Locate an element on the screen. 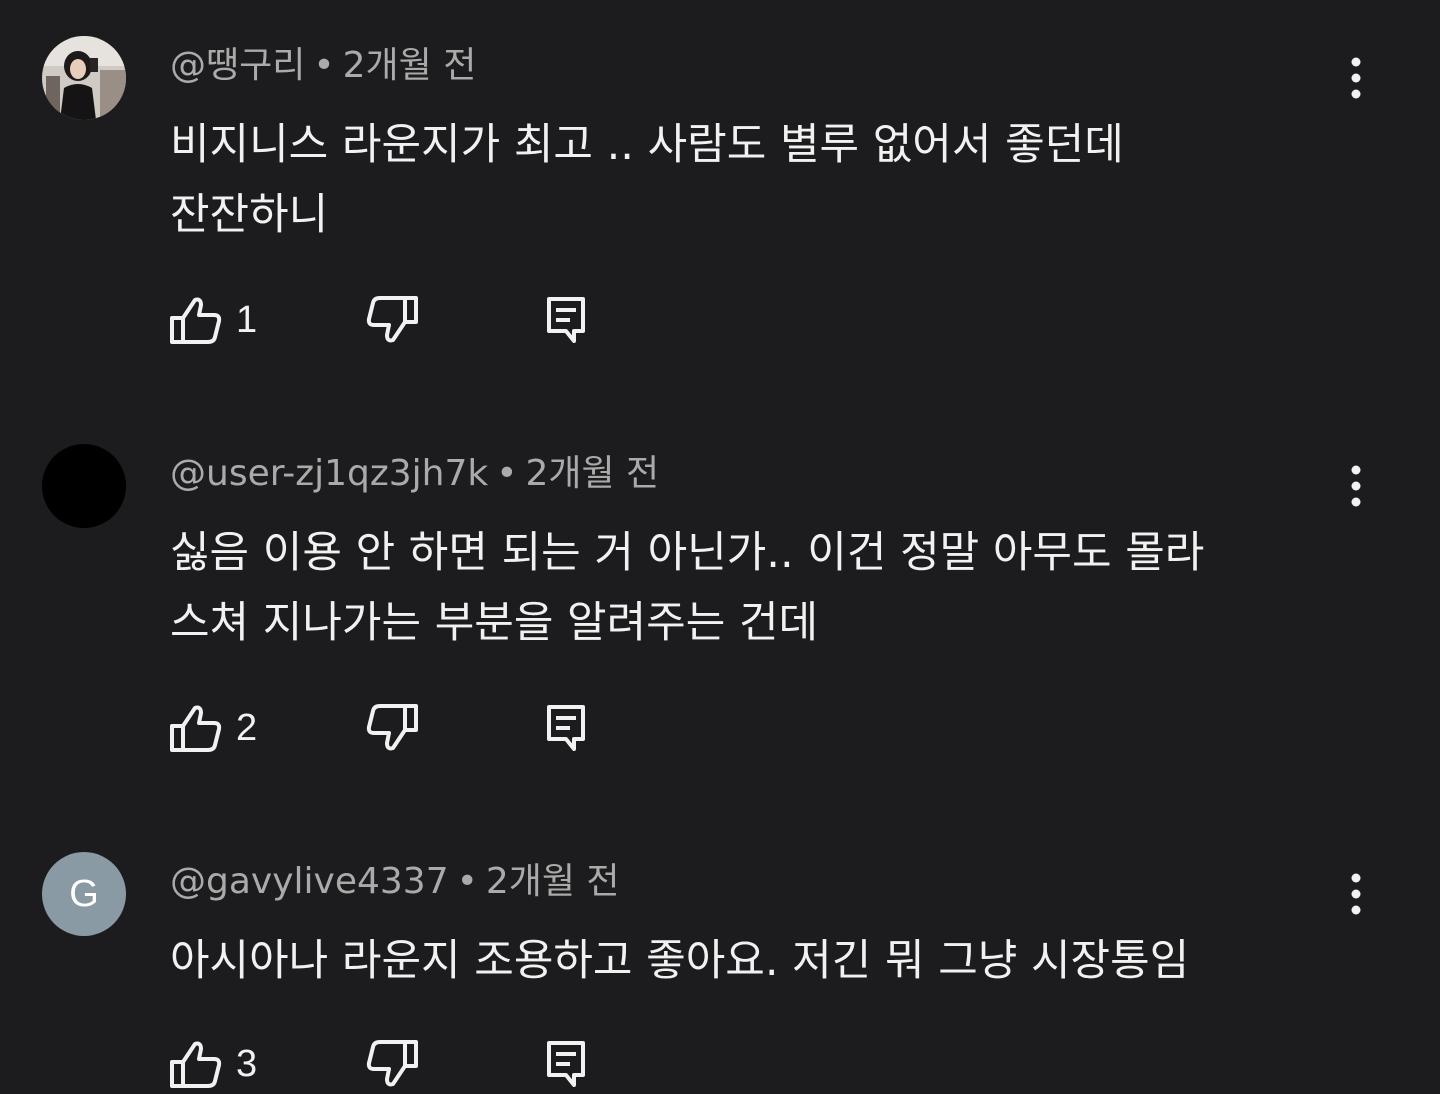  author-handle: @user-zj1qz3jh7k is located at coordinates (329, 473).